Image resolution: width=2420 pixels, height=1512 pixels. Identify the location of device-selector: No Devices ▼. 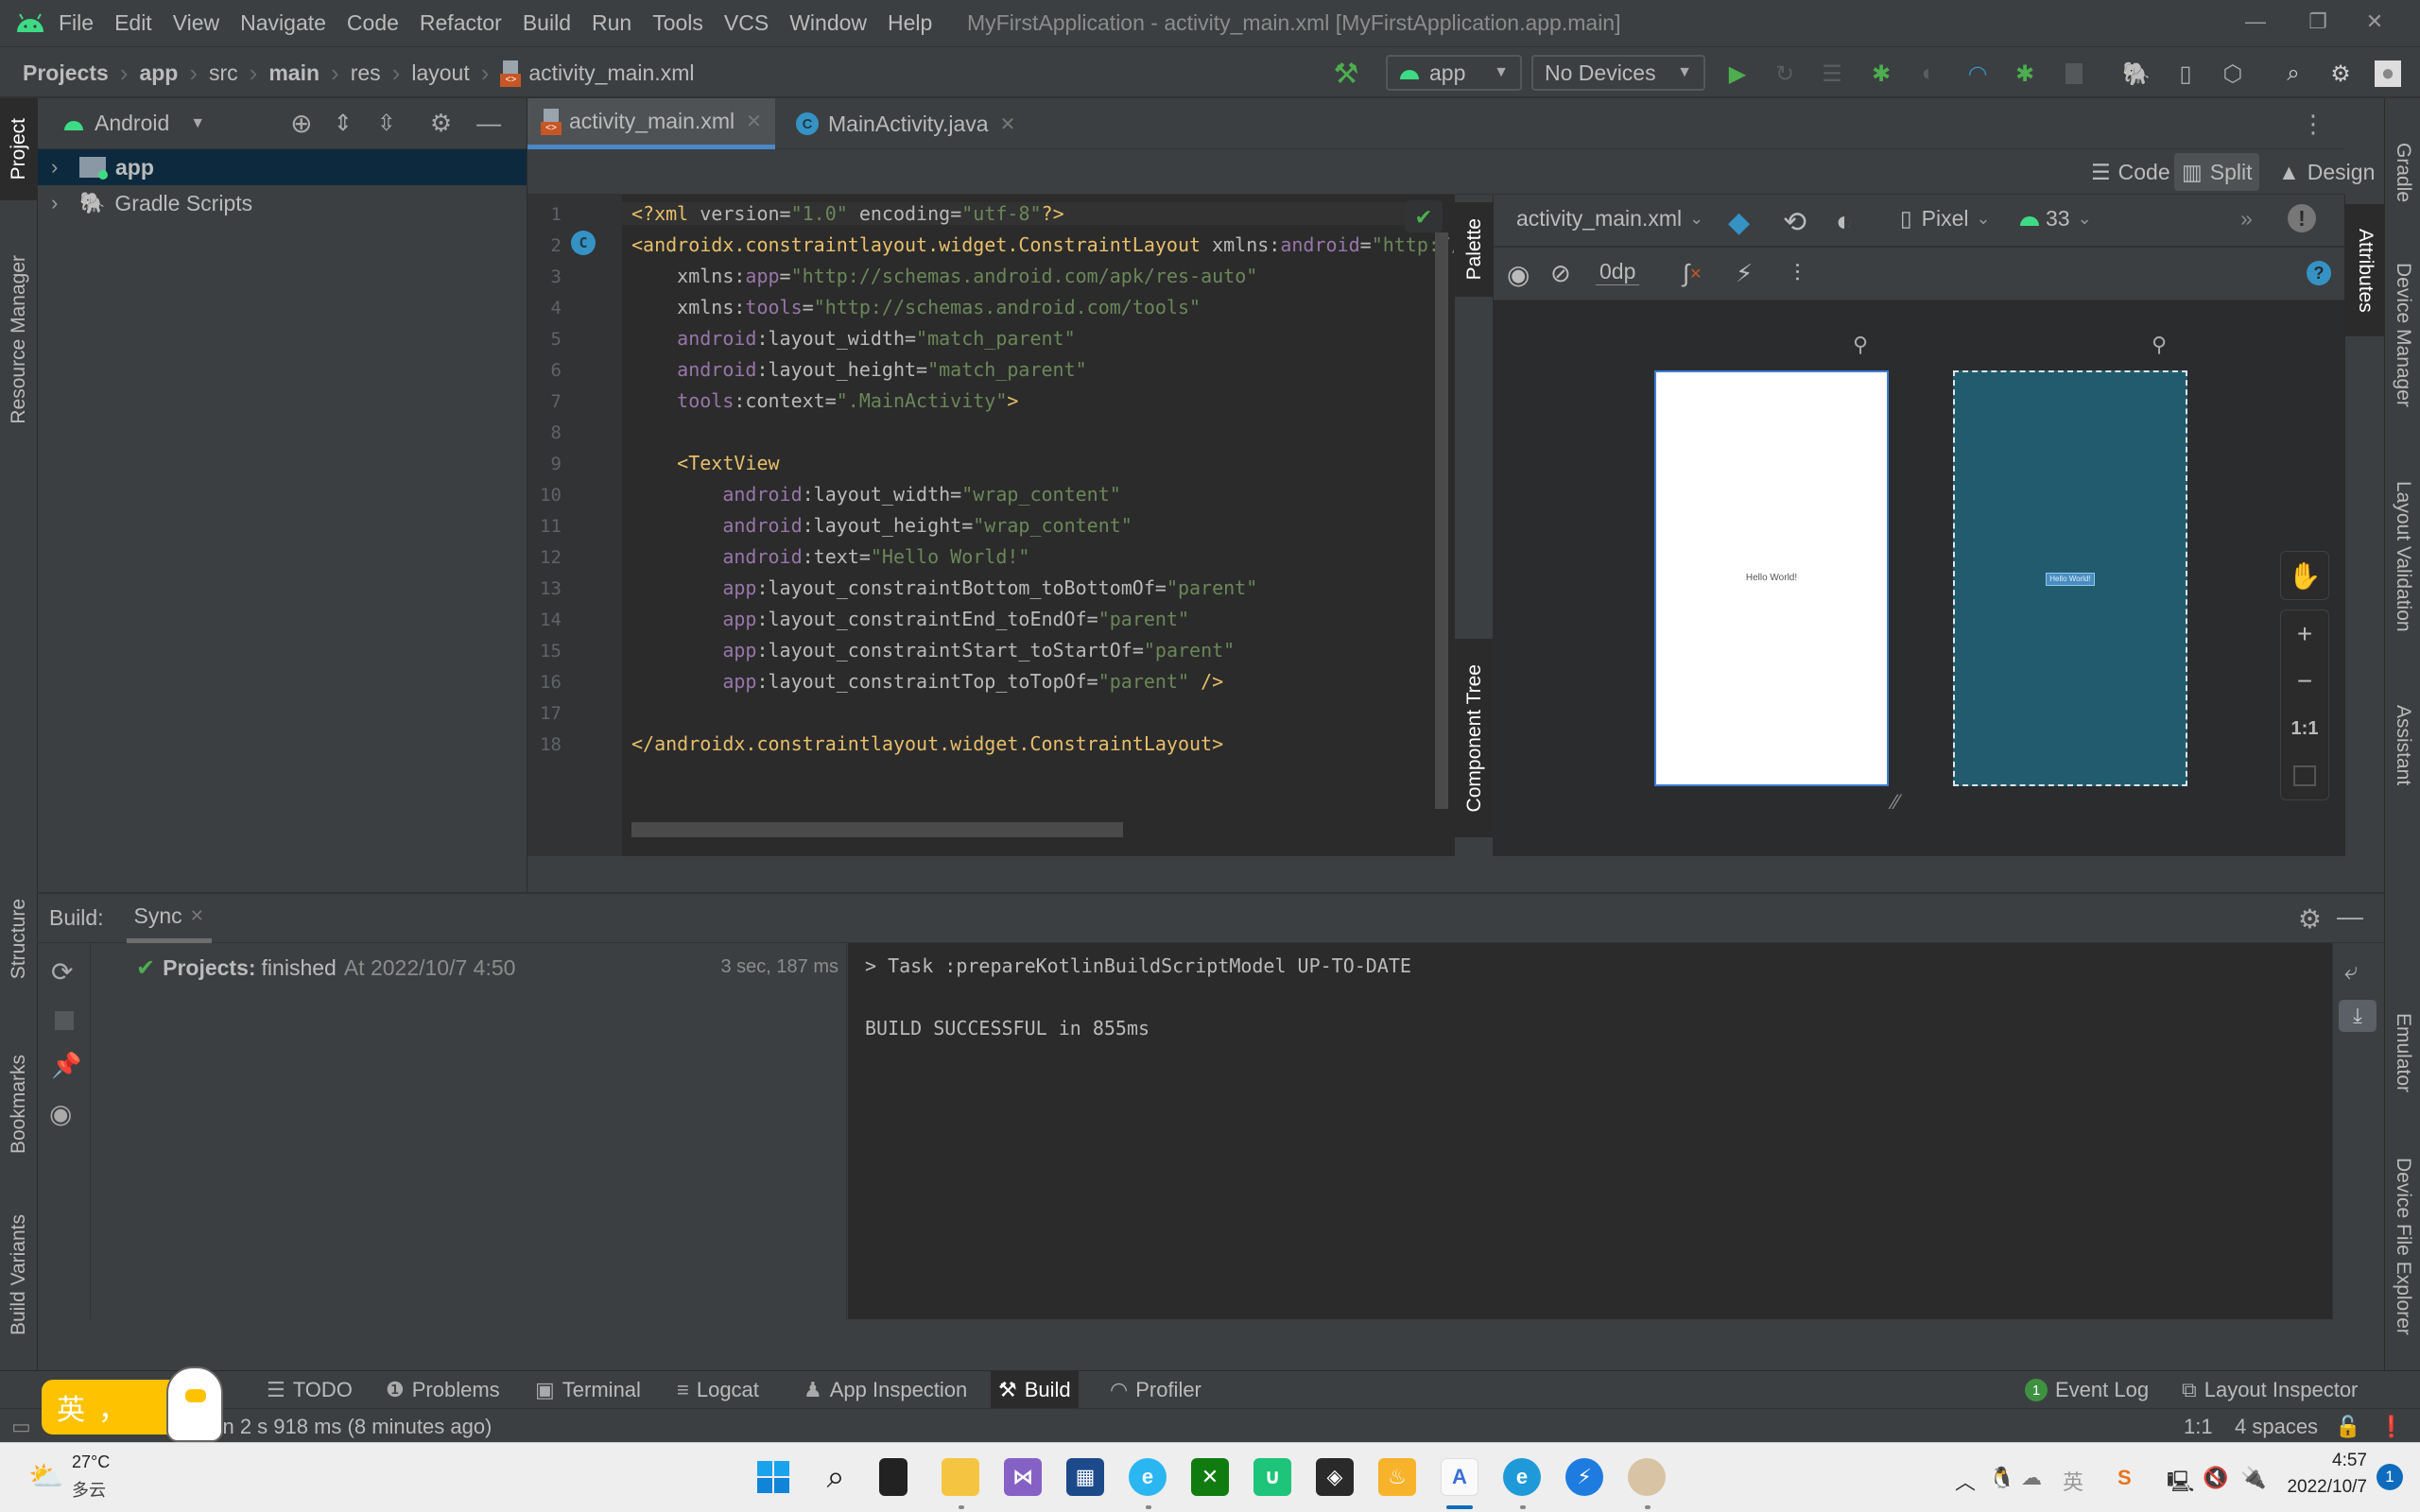
(1618, 73).